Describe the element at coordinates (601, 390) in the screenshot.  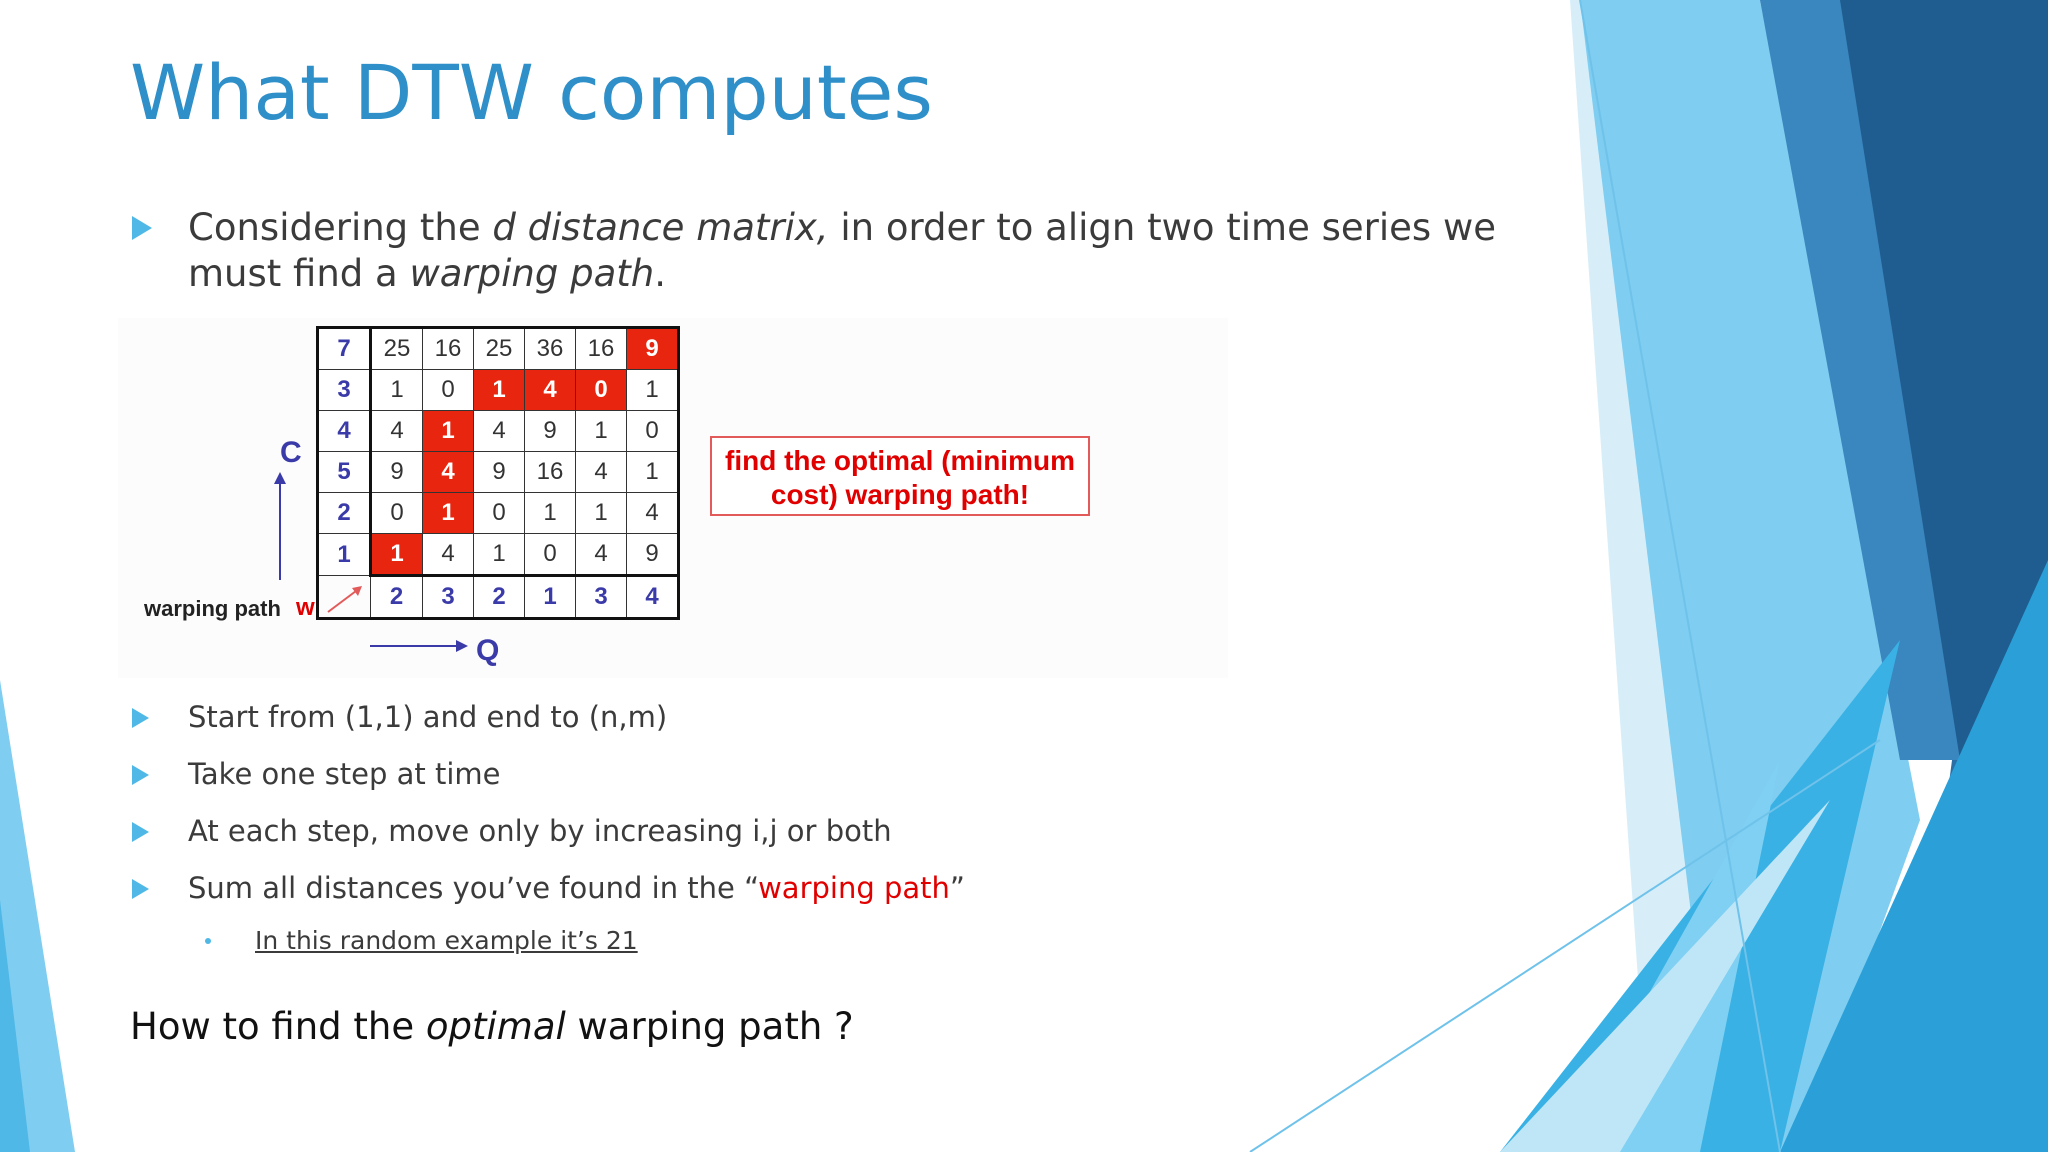
I see `path-cell: 0` at that location.